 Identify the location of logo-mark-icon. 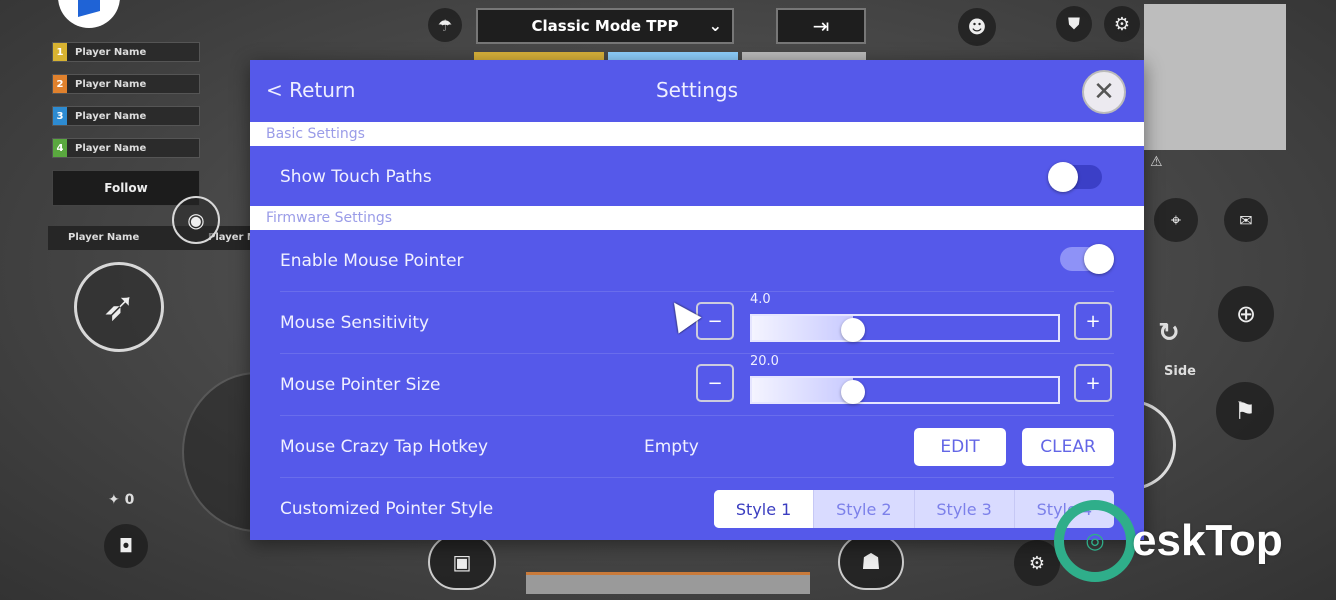
(89, 8).